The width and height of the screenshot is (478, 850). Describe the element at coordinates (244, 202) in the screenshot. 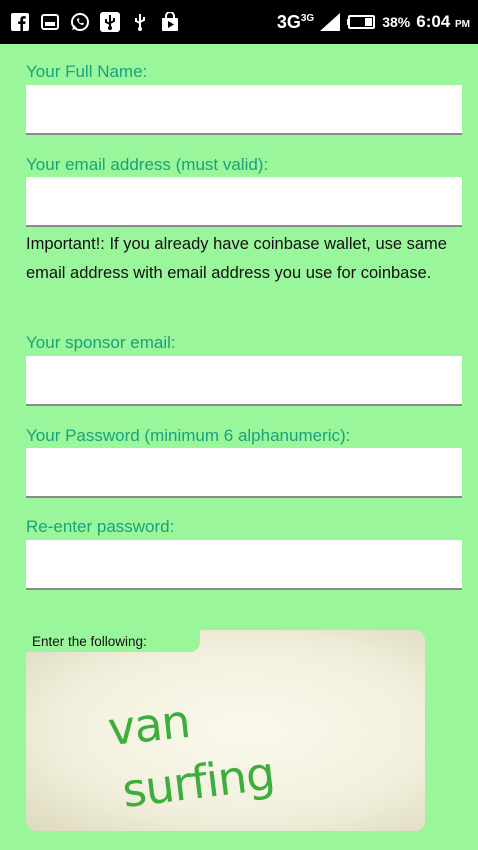

I see `email-input` at that location.